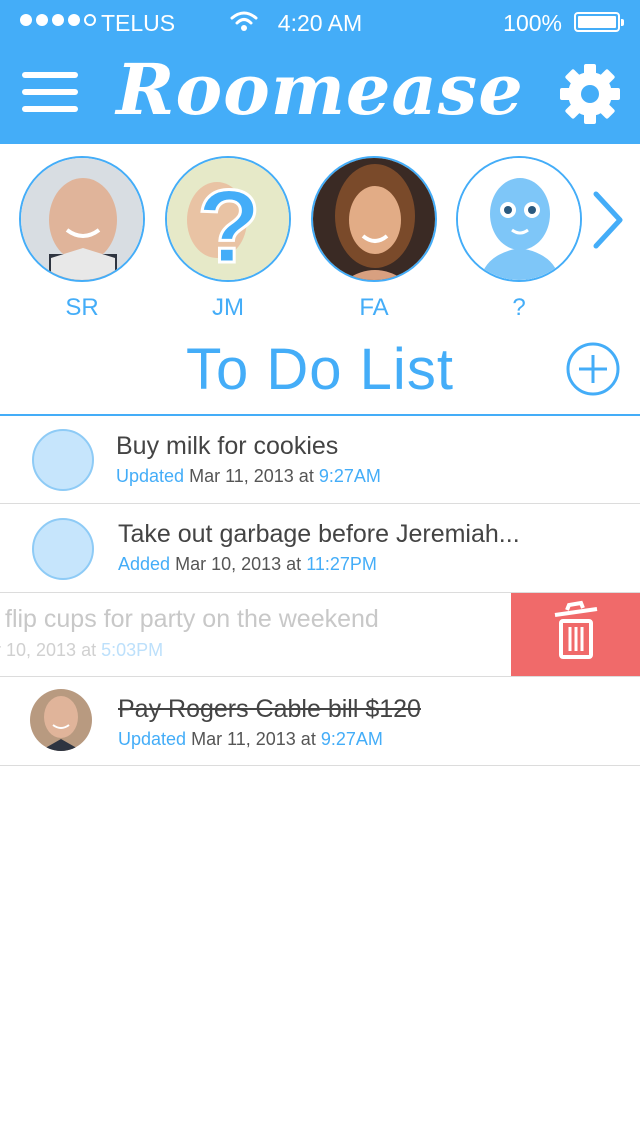 Image resolution: width=640 pixels, height=1136 pixels. I want to click on task-meta: r 10, 2013 at 5:03PM, so click(82, 650).